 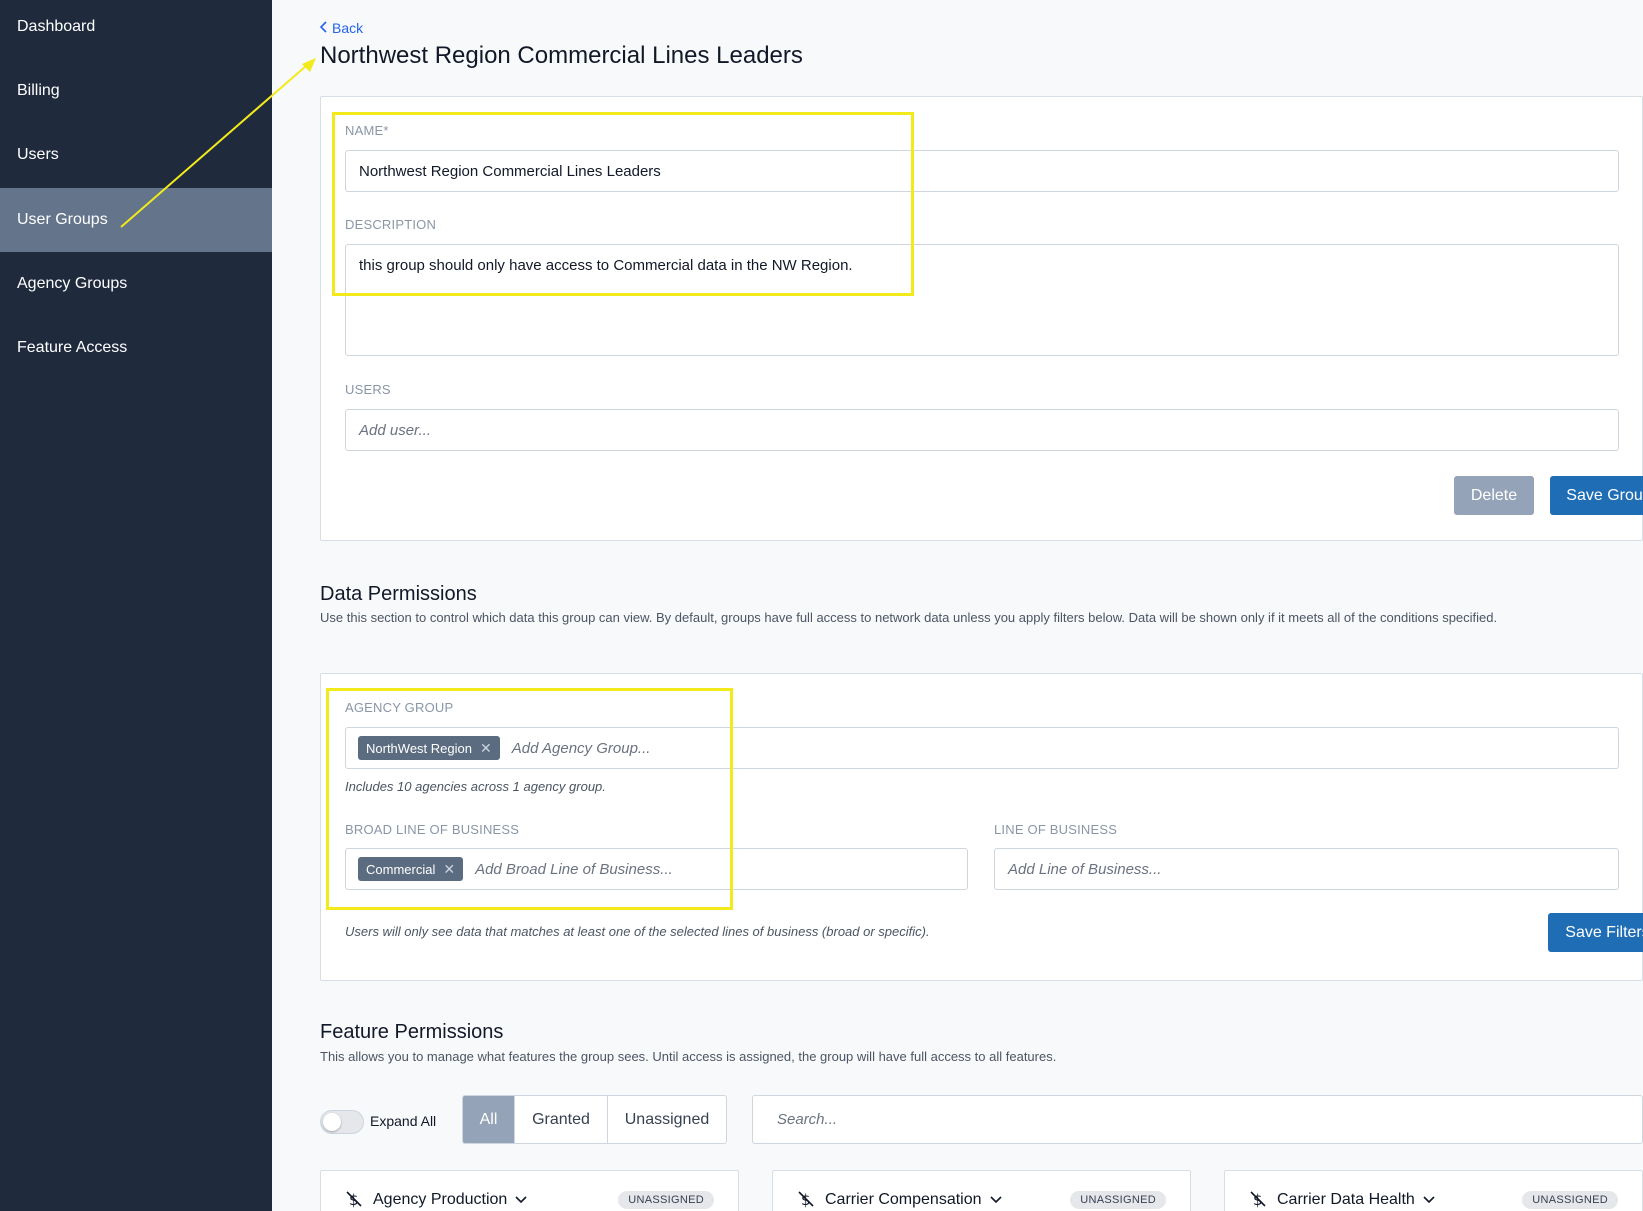 What do you see at coordinates (1056, 829) in the screenshot?
I see `lob-label: LINE OF BUSINESS` at bounding box center [1056, 829].